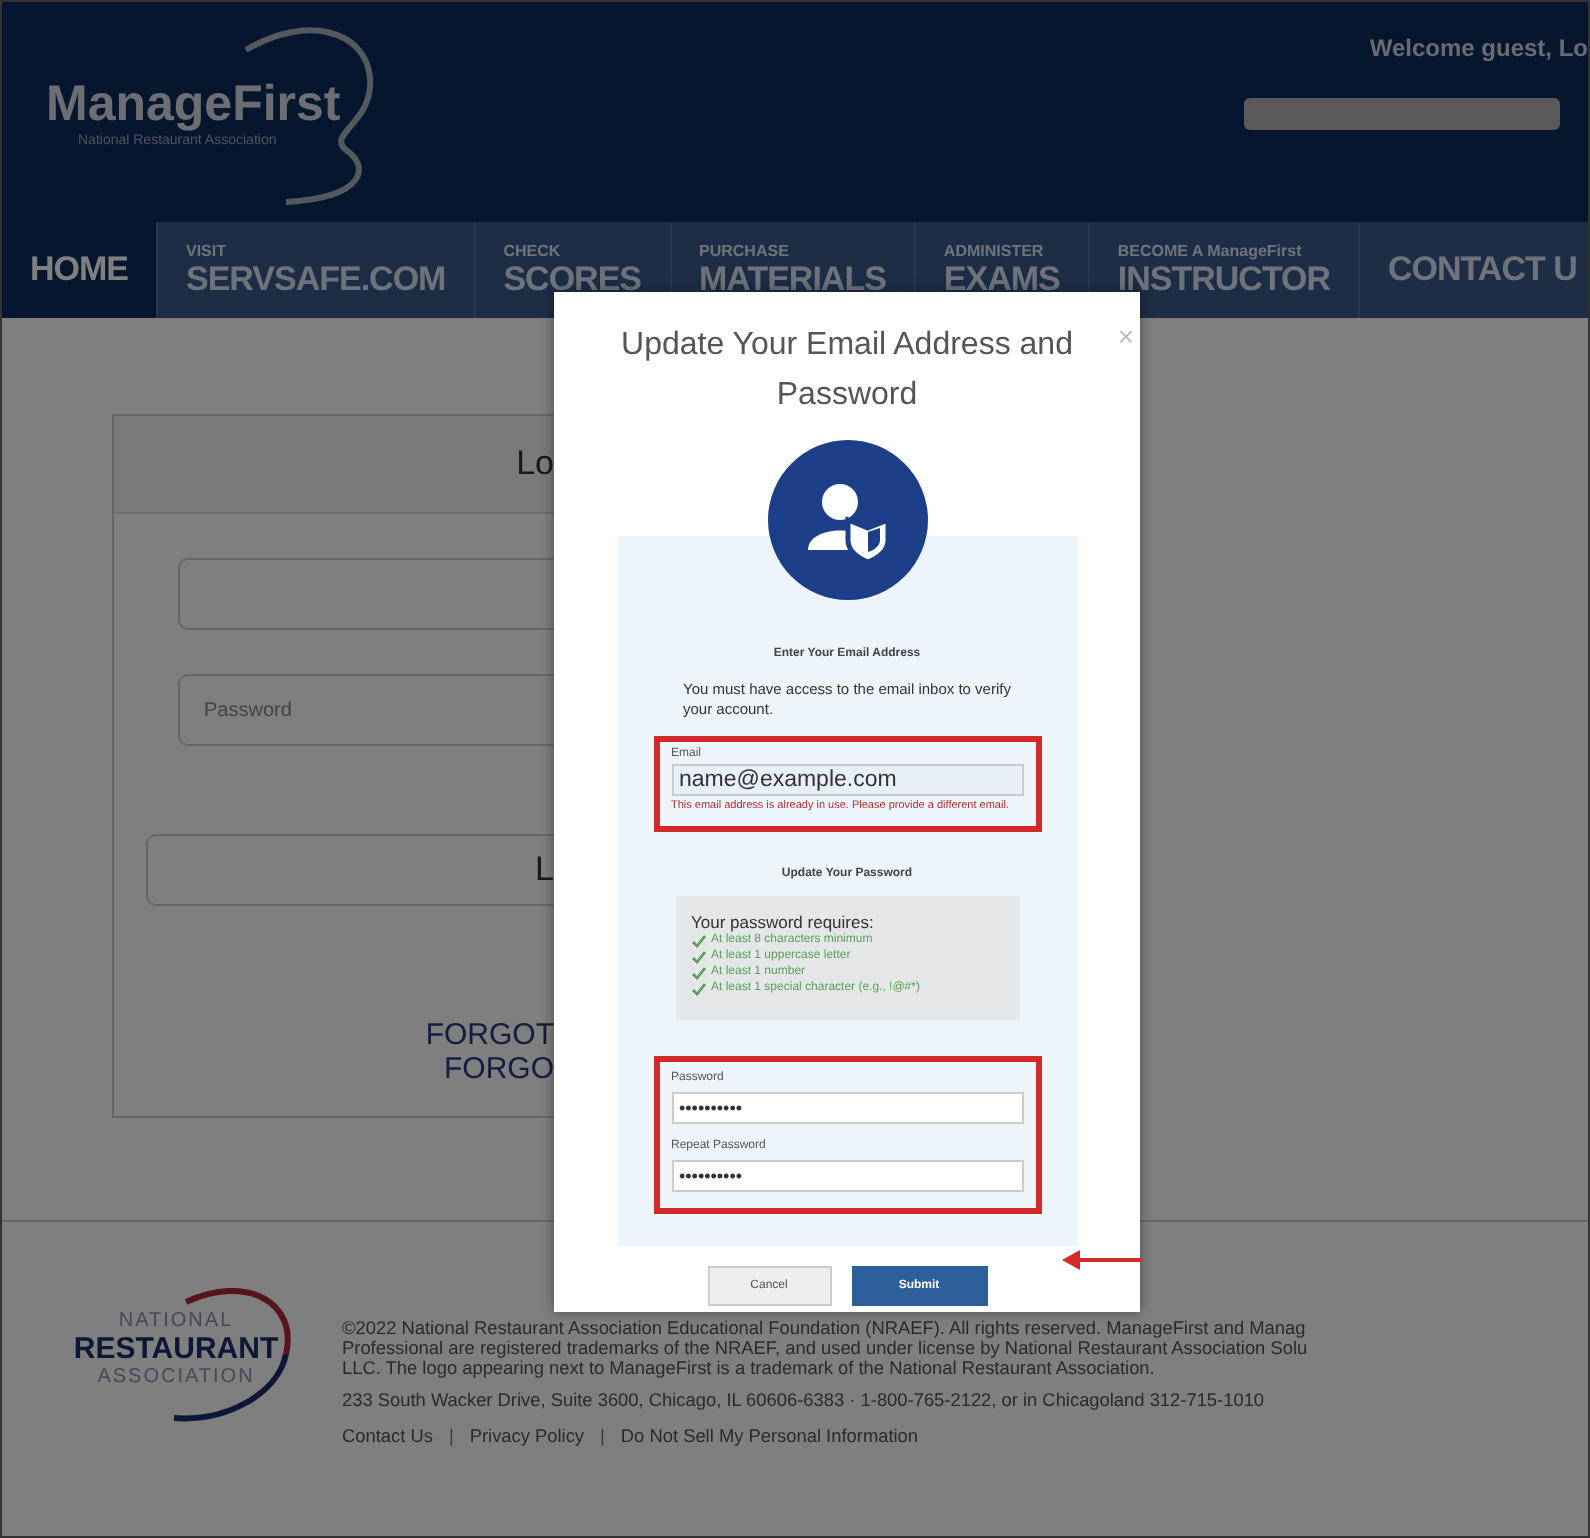  Describe the element at coordinates (847, 1108) in the screenshot. I see `password-input: ••••••••••` at that location.